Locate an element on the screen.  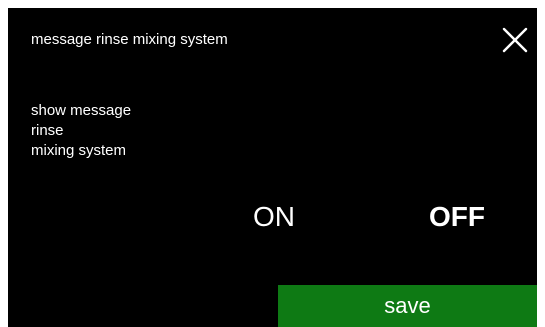
option-on-button: ON is located at coordinates (274, 217).